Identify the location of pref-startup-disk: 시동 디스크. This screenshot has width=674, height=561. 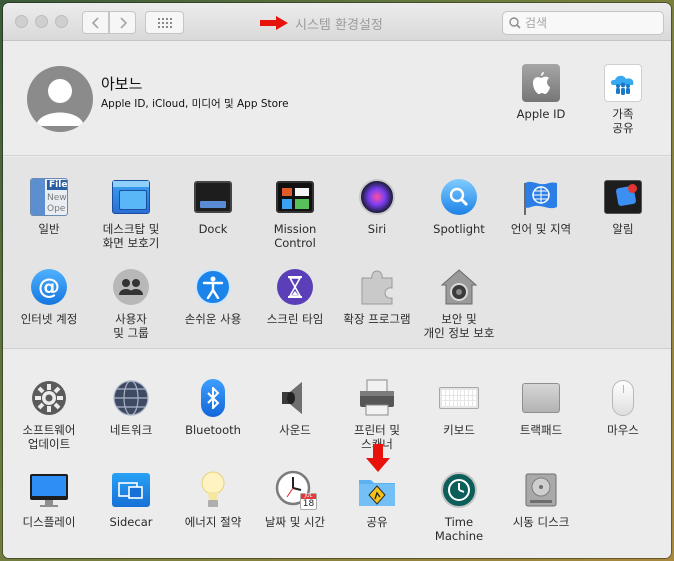
(541, 499).